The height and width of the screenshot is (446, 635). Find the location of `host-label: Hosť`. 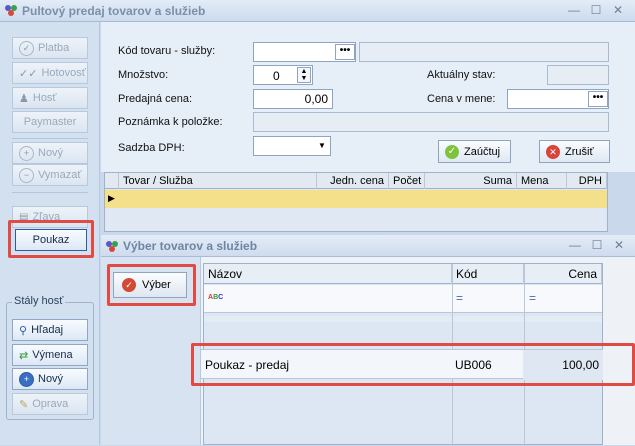

host-label: Hosť is located at coordinates (44, 98).